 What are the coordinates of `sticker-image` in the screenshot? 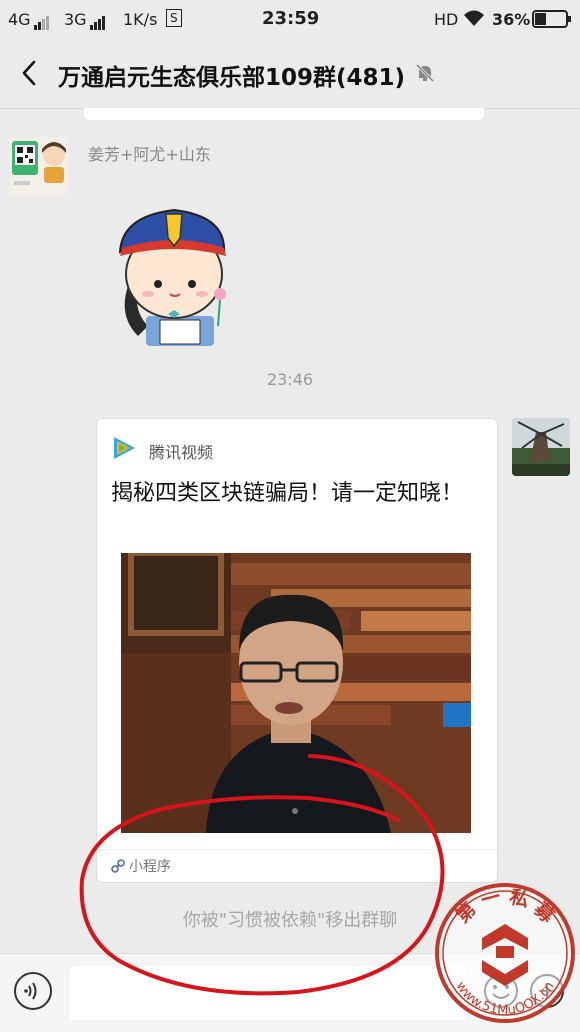 It's located at (173, 266).